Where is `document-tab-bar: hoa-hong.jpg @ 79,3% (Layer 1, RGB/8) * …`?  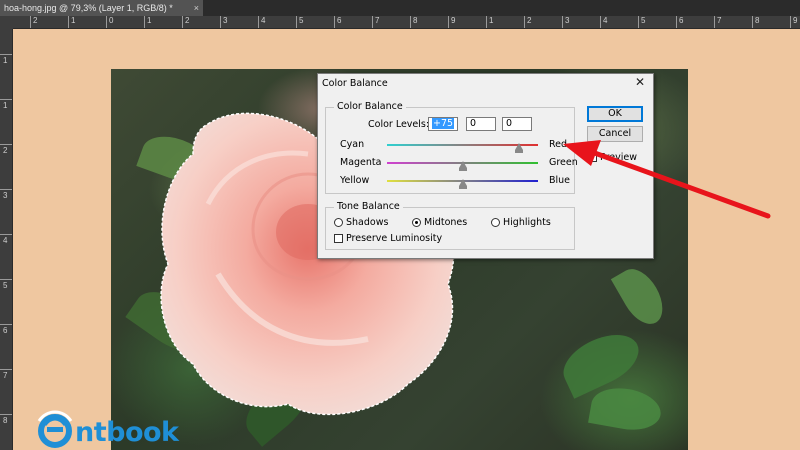 document-tab-bar: hoa-hong.jpg @ 79,3% (Layer 1, RGB/8) * … is located at coordinates (400, 8).